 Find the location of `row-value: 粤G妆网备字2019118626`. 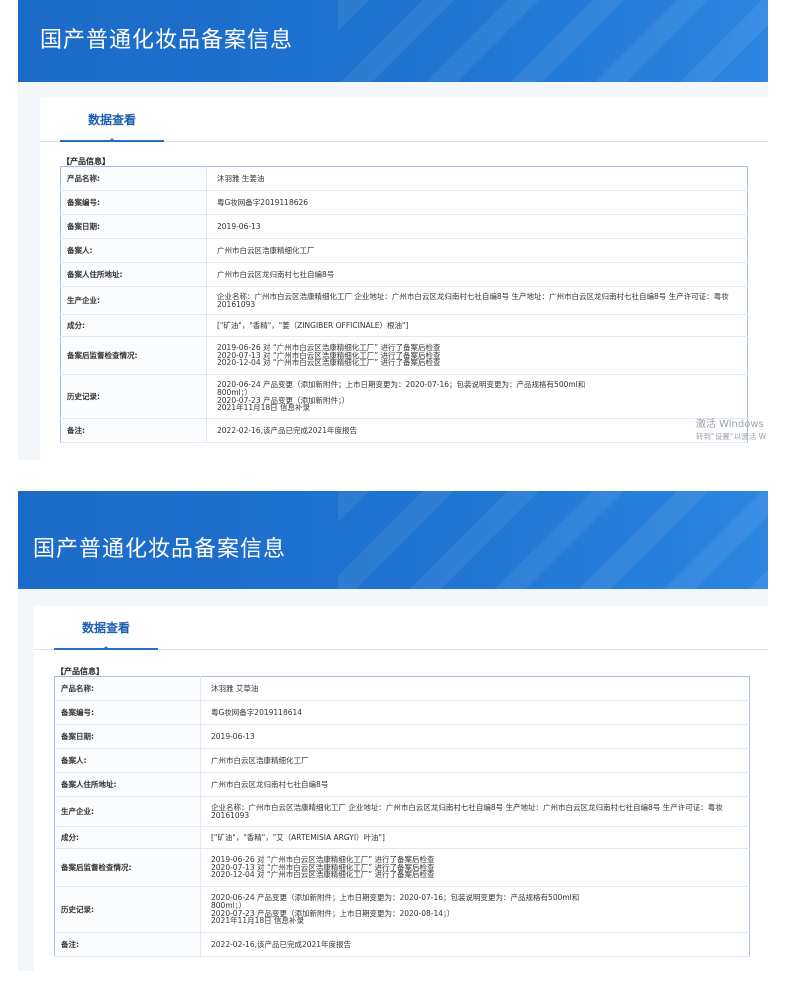

row-value: 粤G妆网备字2019118626 is located at coordinates (477, 202).